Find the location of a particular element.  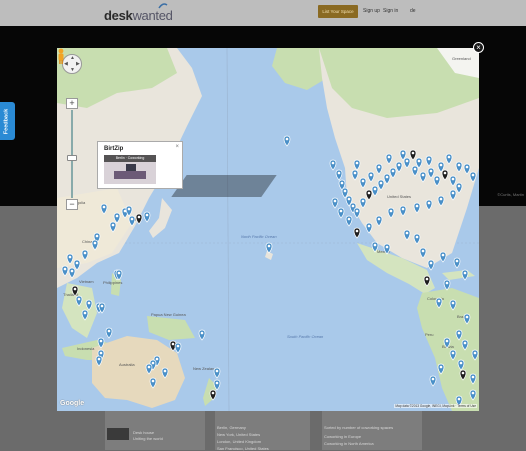

land-label-greenland: Greenland is located at coordinates (461, 58).